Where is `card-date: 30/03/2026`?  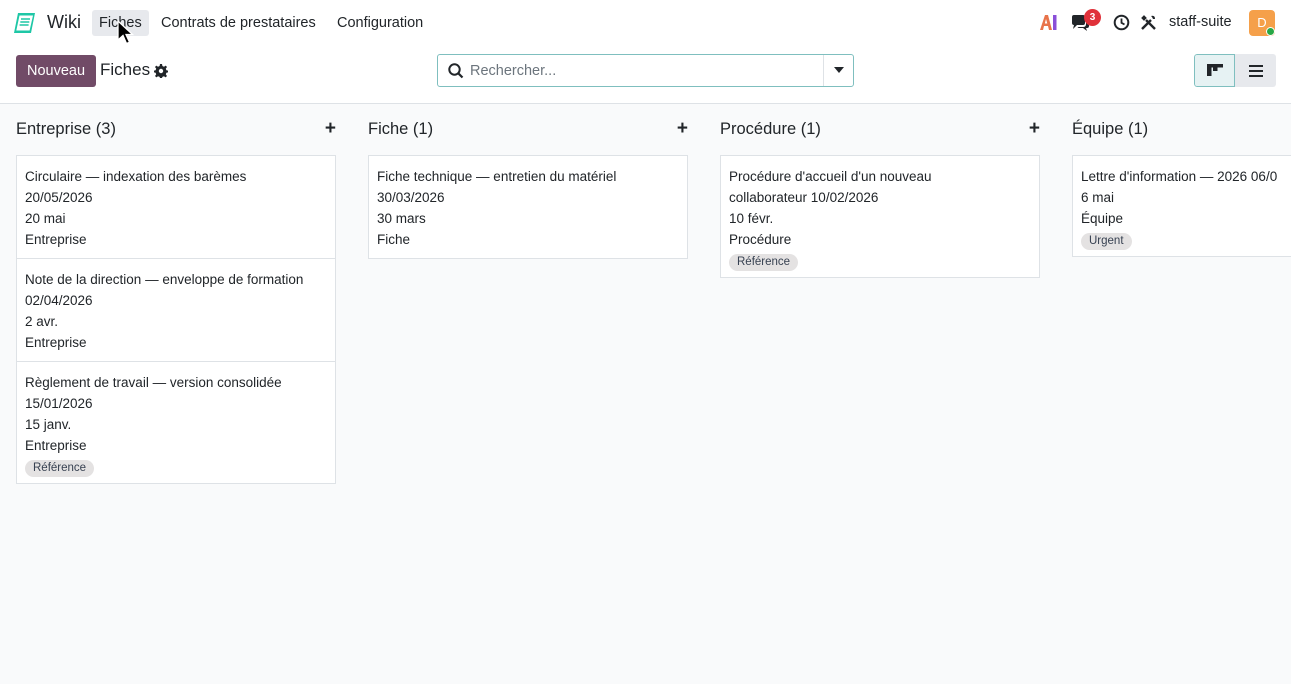
card-date: 30/03/2026 is located at coordinates (411, 197).